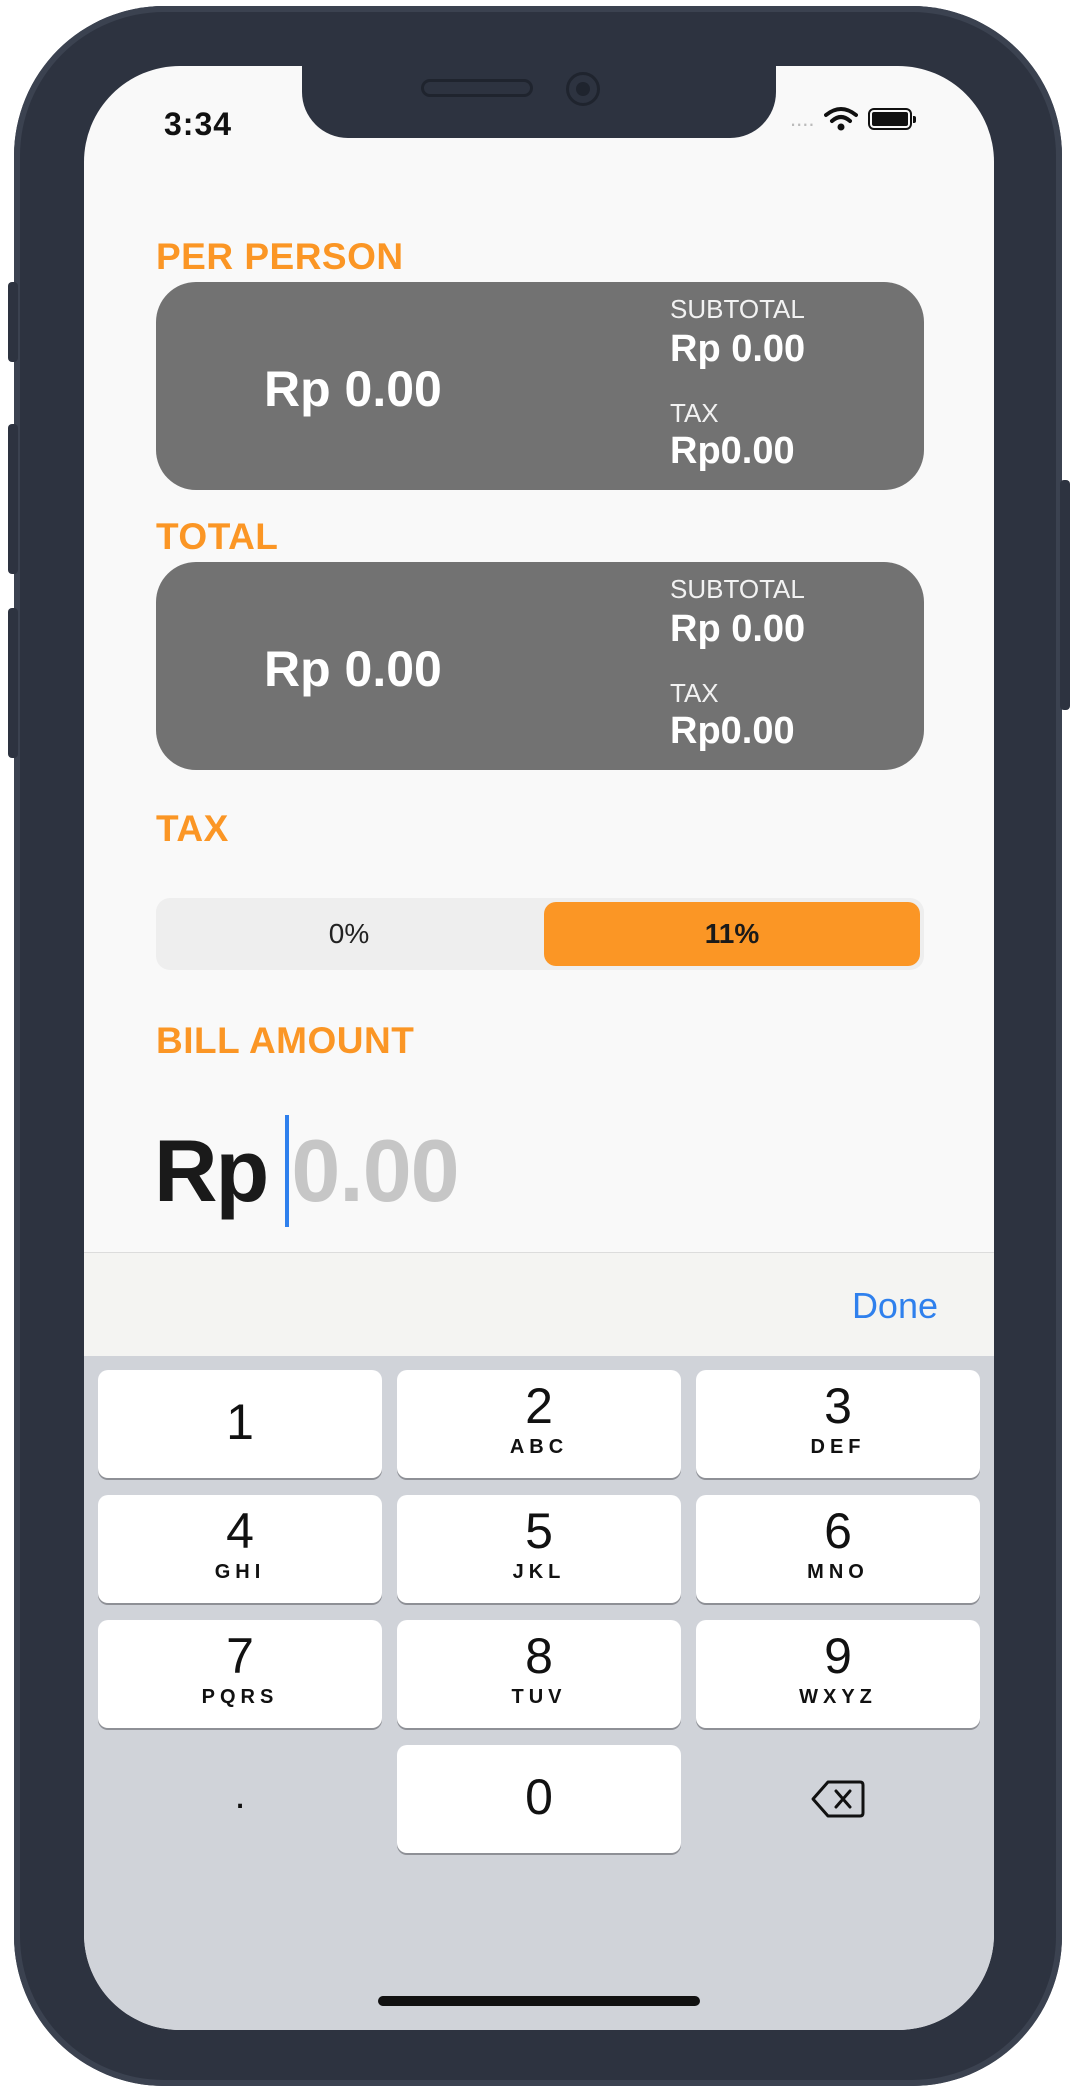 The height and width of the screenshot is (2096, 1070). I want to click on decimal-glyph: ., so click(240, 1795).